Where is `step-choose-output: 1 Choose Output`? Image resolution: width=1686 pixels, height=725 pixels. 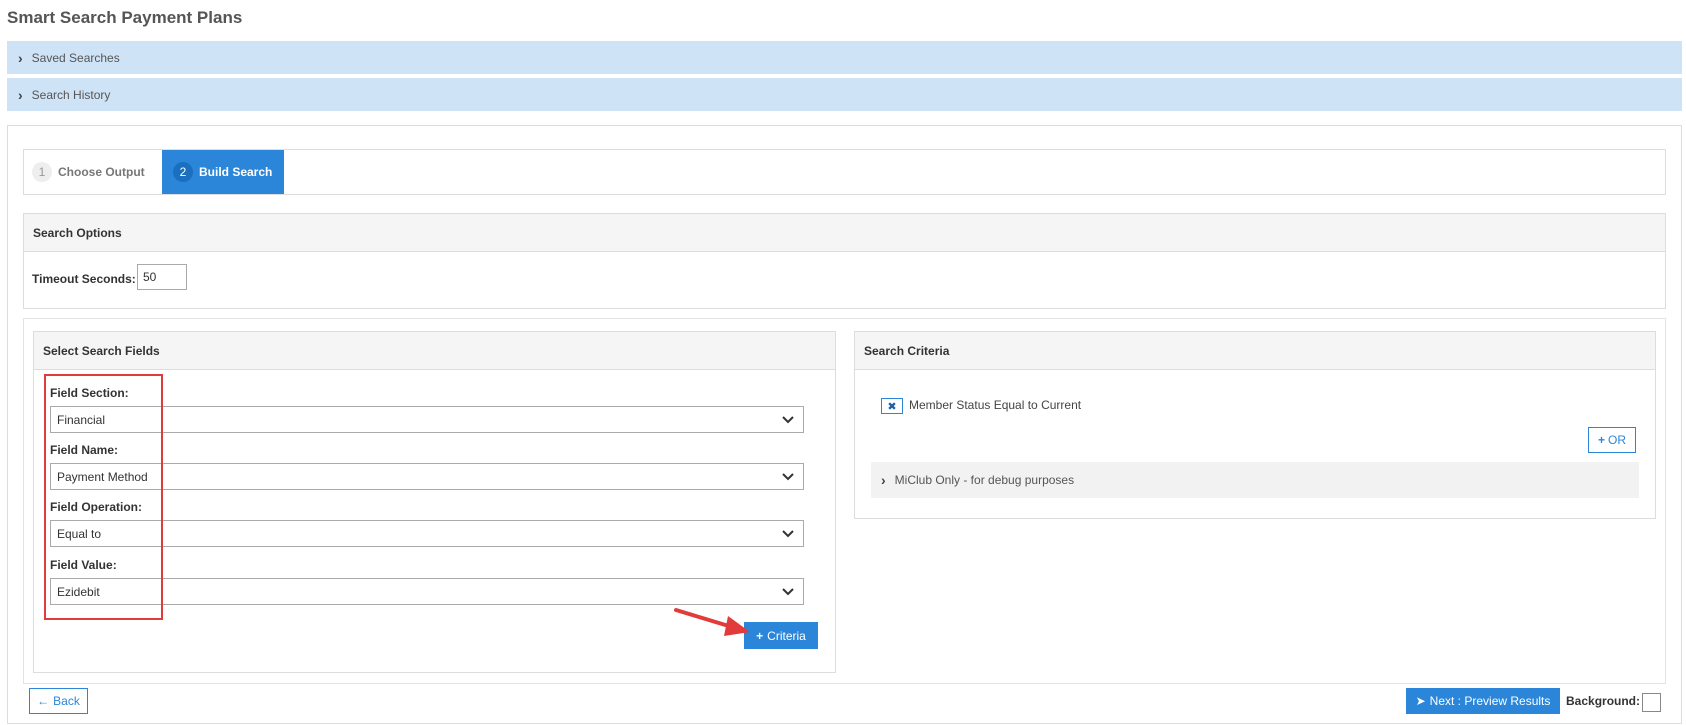
step-choose-output: 1 Choose Output is located at coordinates (88, 172).